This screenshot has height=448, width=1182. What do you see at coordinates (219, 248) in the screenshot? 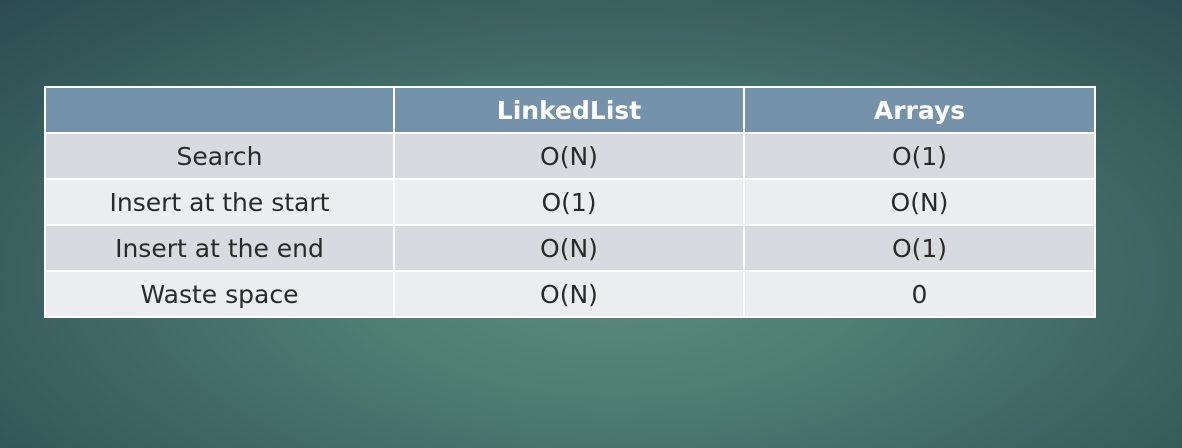
I see `row-label: Insert at the end` at bounding box center [219, 248].